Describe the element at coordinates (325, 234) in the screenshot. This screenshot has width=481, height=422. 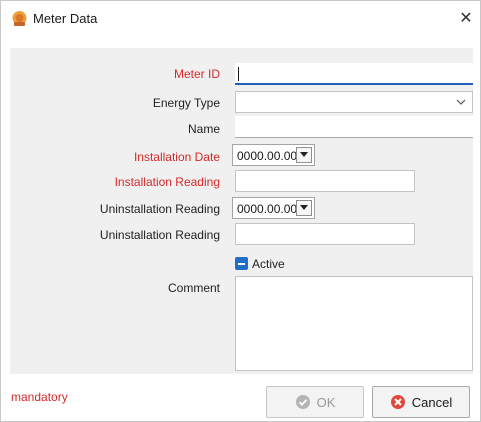
I see `uninstallation-reading-input` at that location.